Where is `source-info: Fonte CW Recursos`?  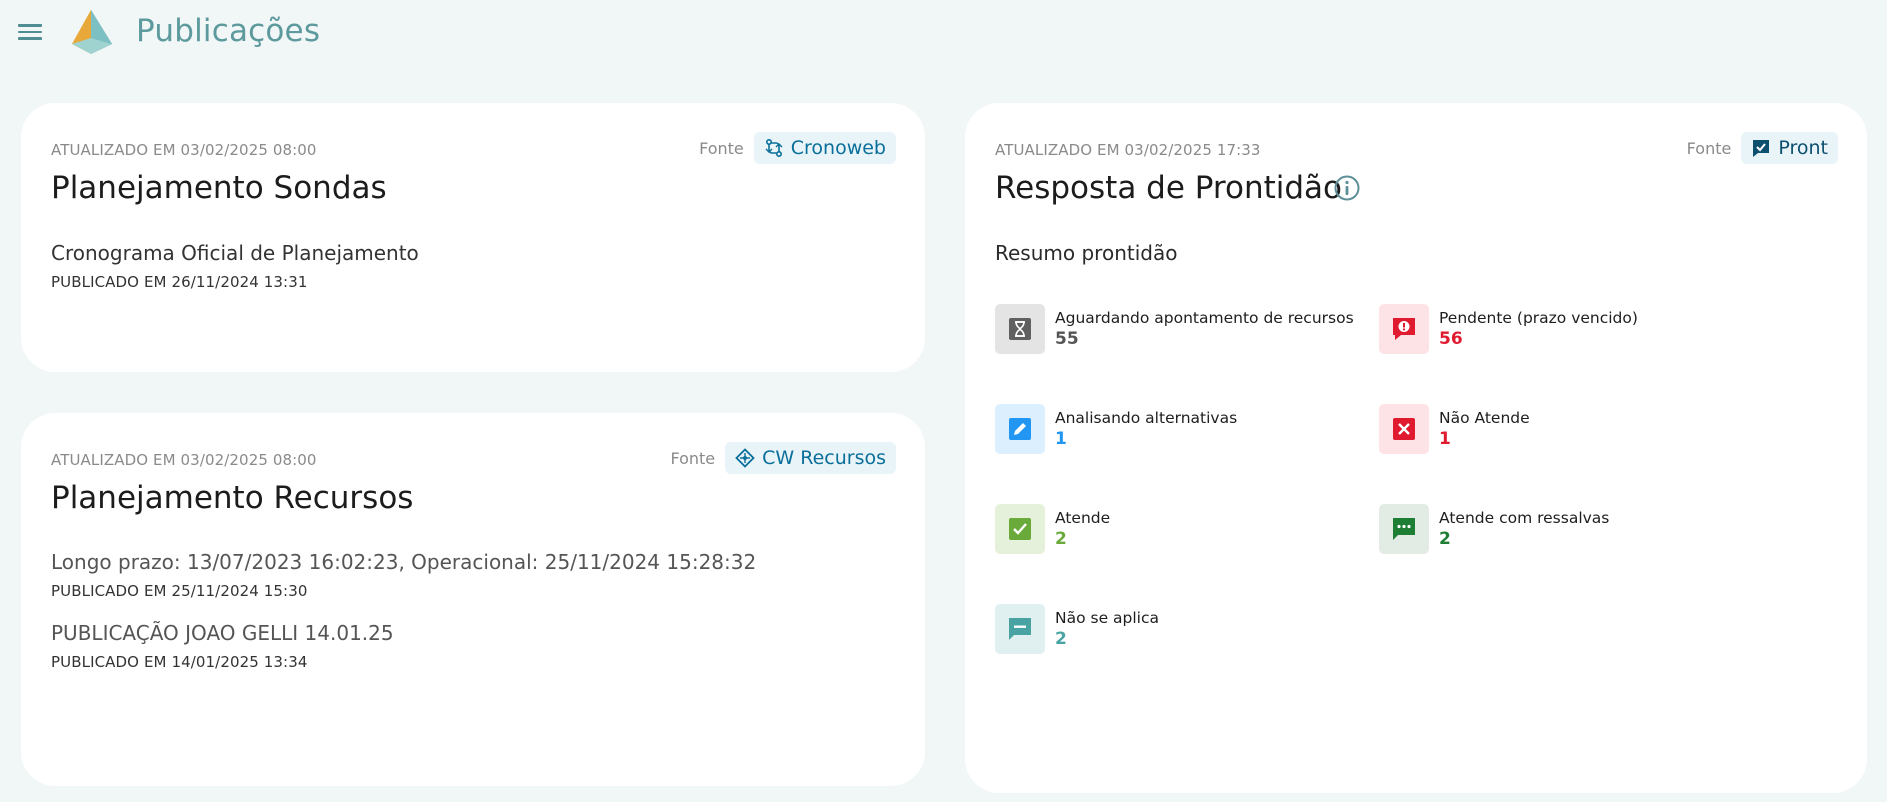 source-info: Fonte CW Recursos is located at coordinates (783, 458).